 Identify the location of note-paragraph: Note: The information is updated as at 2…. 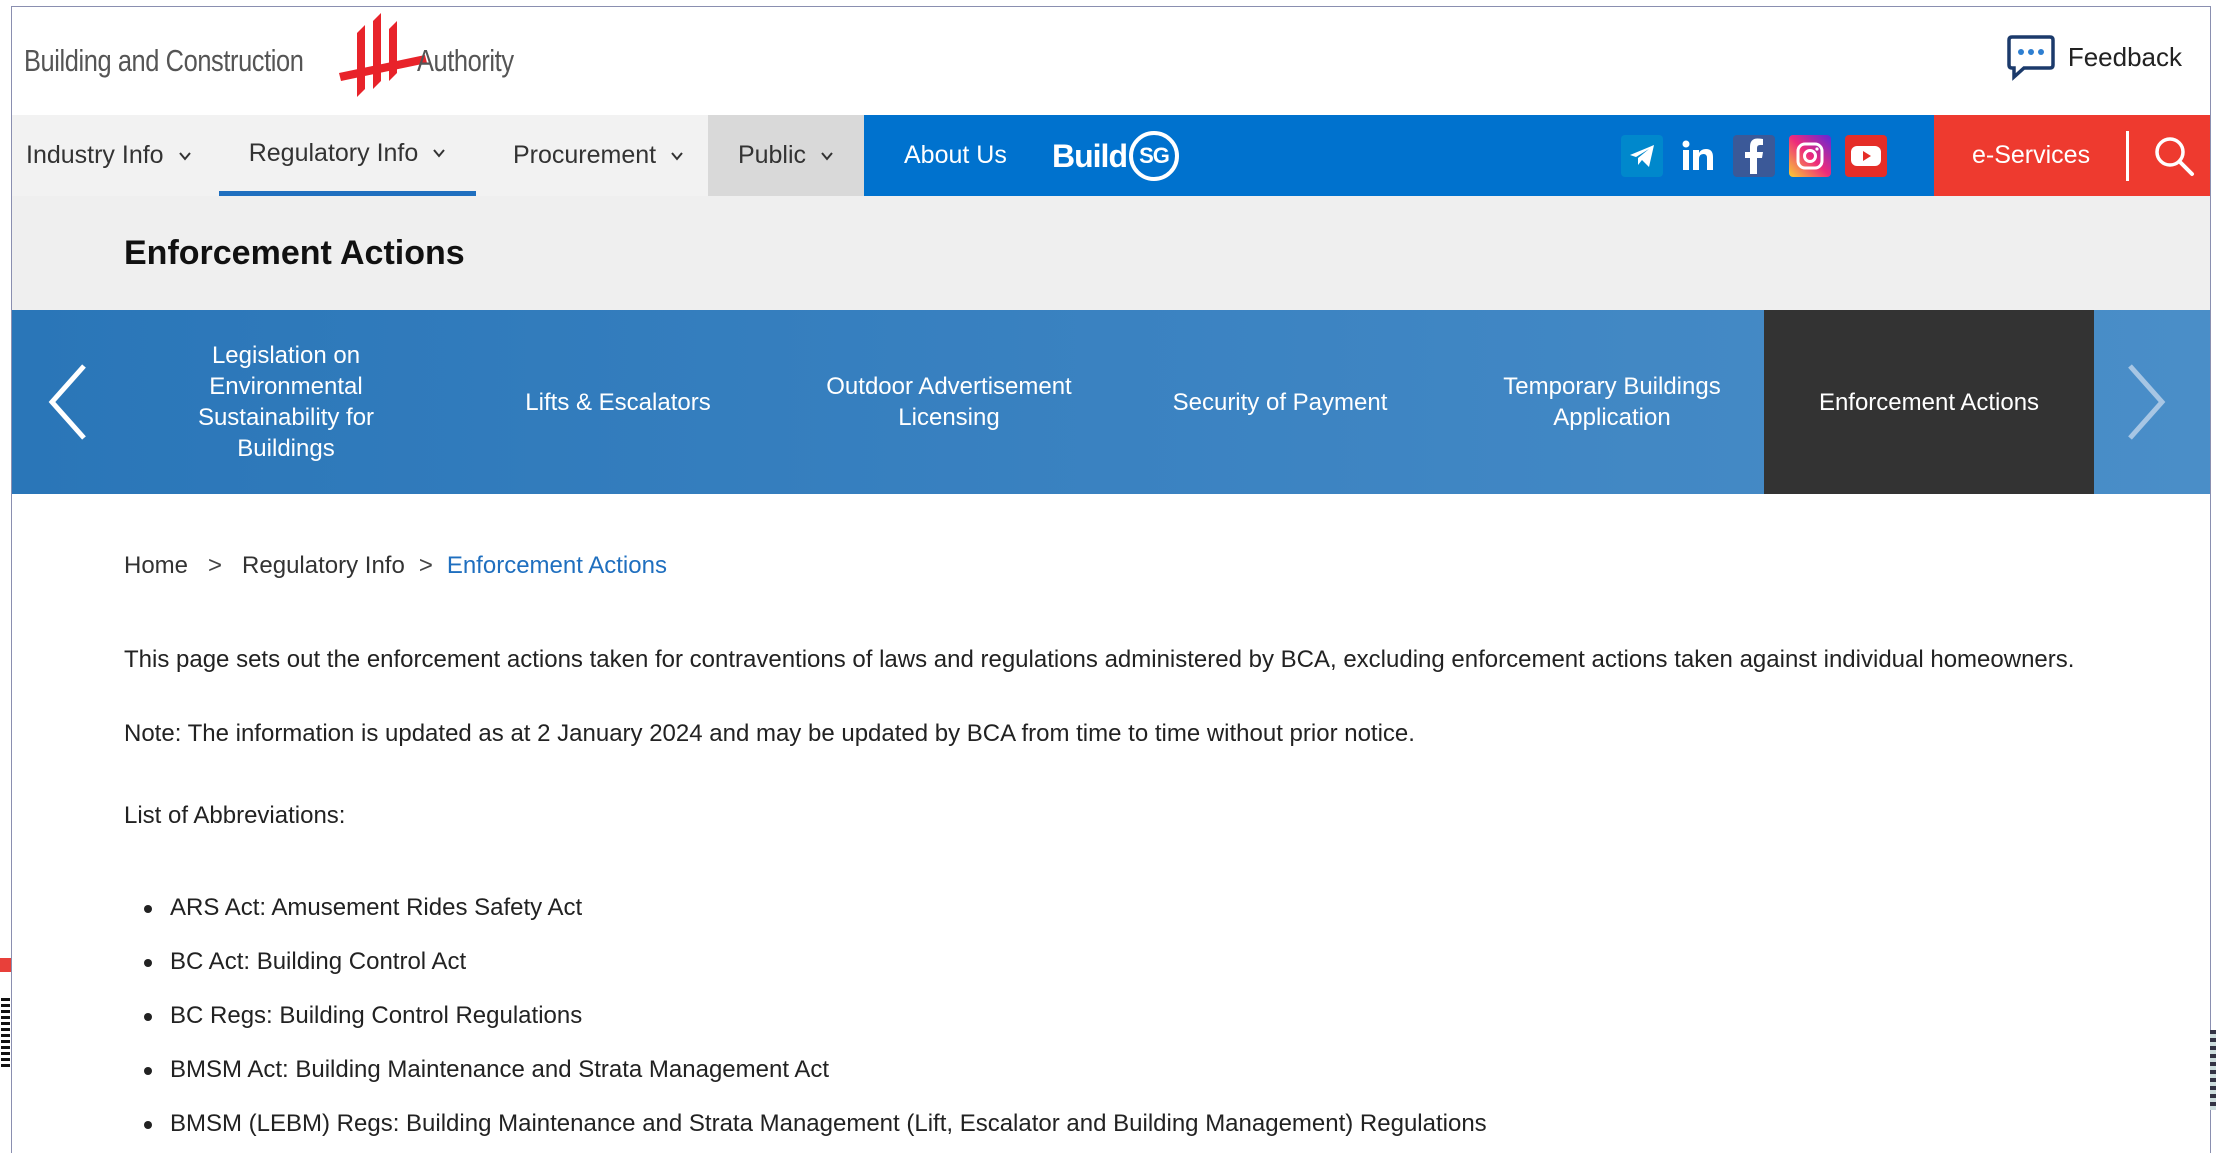
(769, 733).